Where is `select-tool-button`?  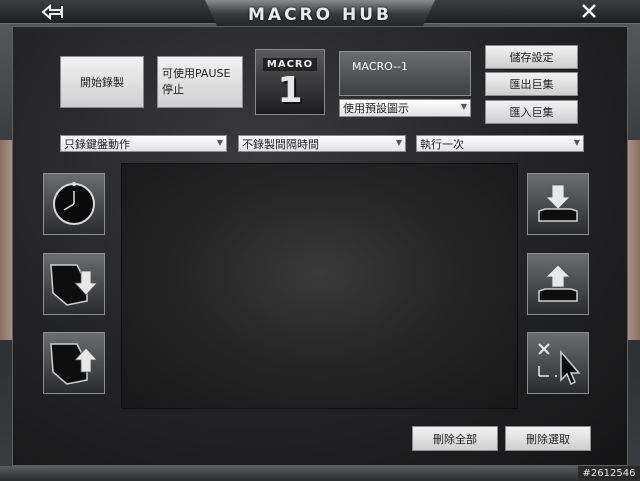 select-tool-button is located at coordinates (558, 363).